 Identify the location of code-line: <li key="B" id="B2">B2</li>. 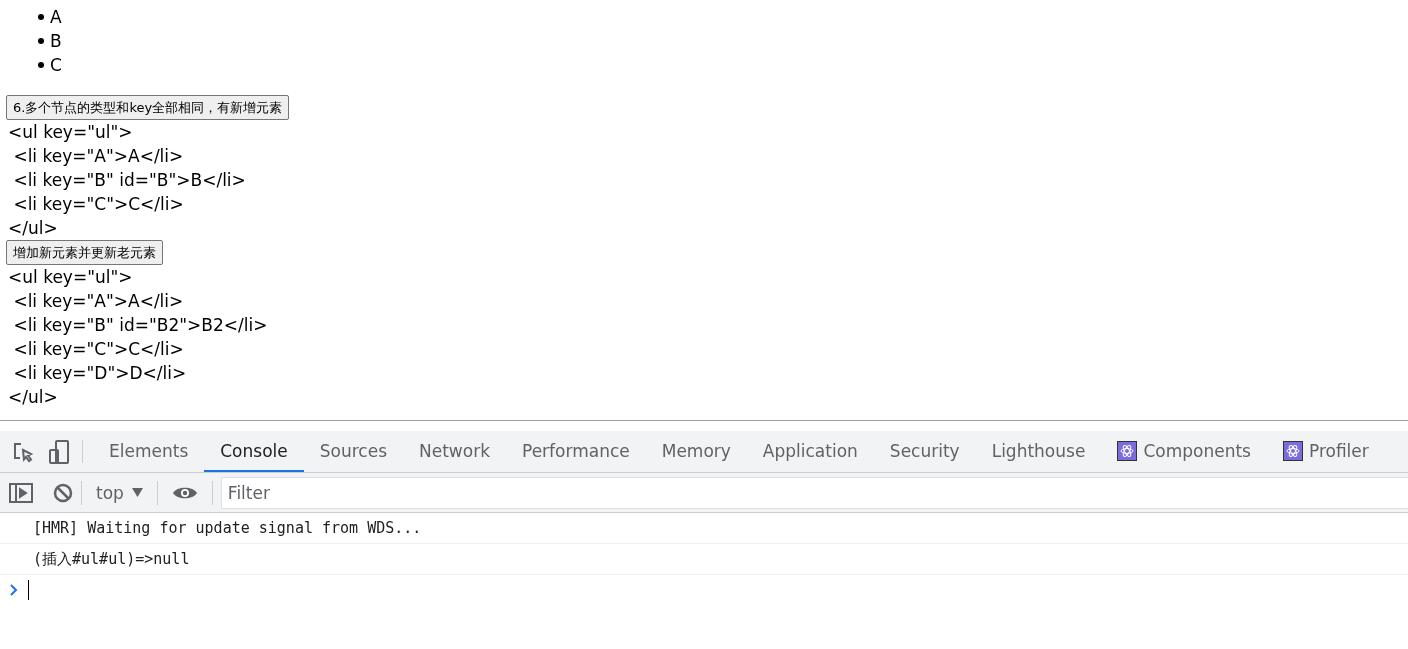
(140, 325).